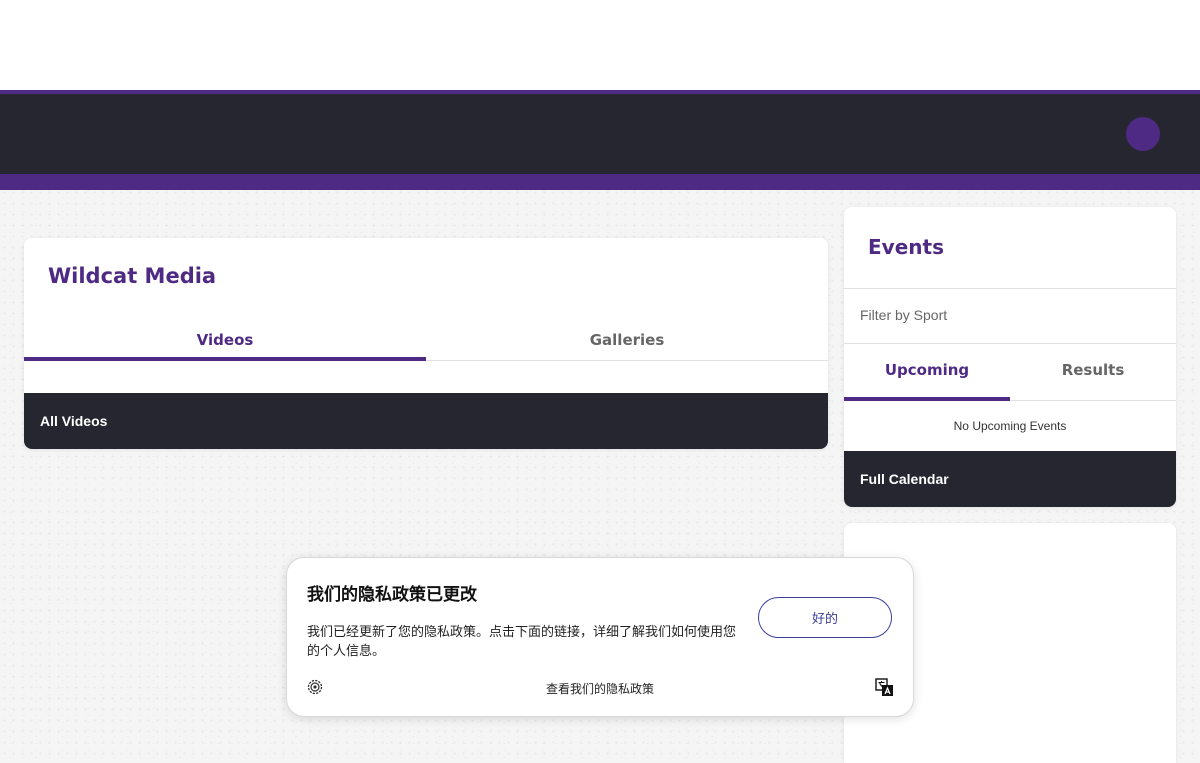 This screenshot has width=1200, height=763. Describe the element at coordinates (1010, 426) in the screenshot. I see `no-events-message: No Upcoming Events` at that location.